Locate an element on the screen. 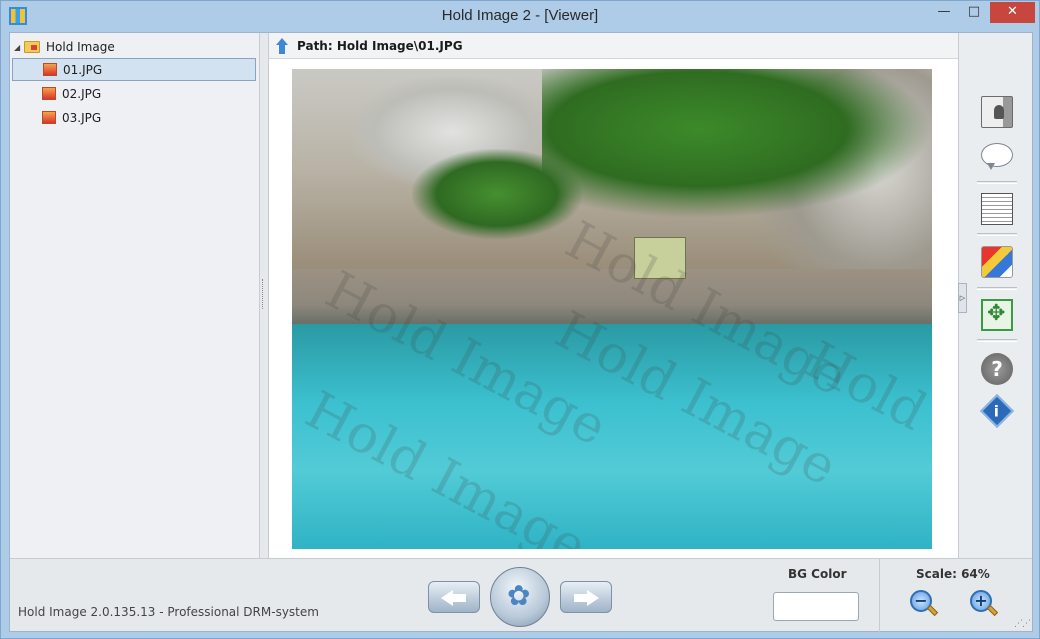 The height and width of the screenshot is (639, 1040). maximize-button: □ is located at coordinates (974, 12).